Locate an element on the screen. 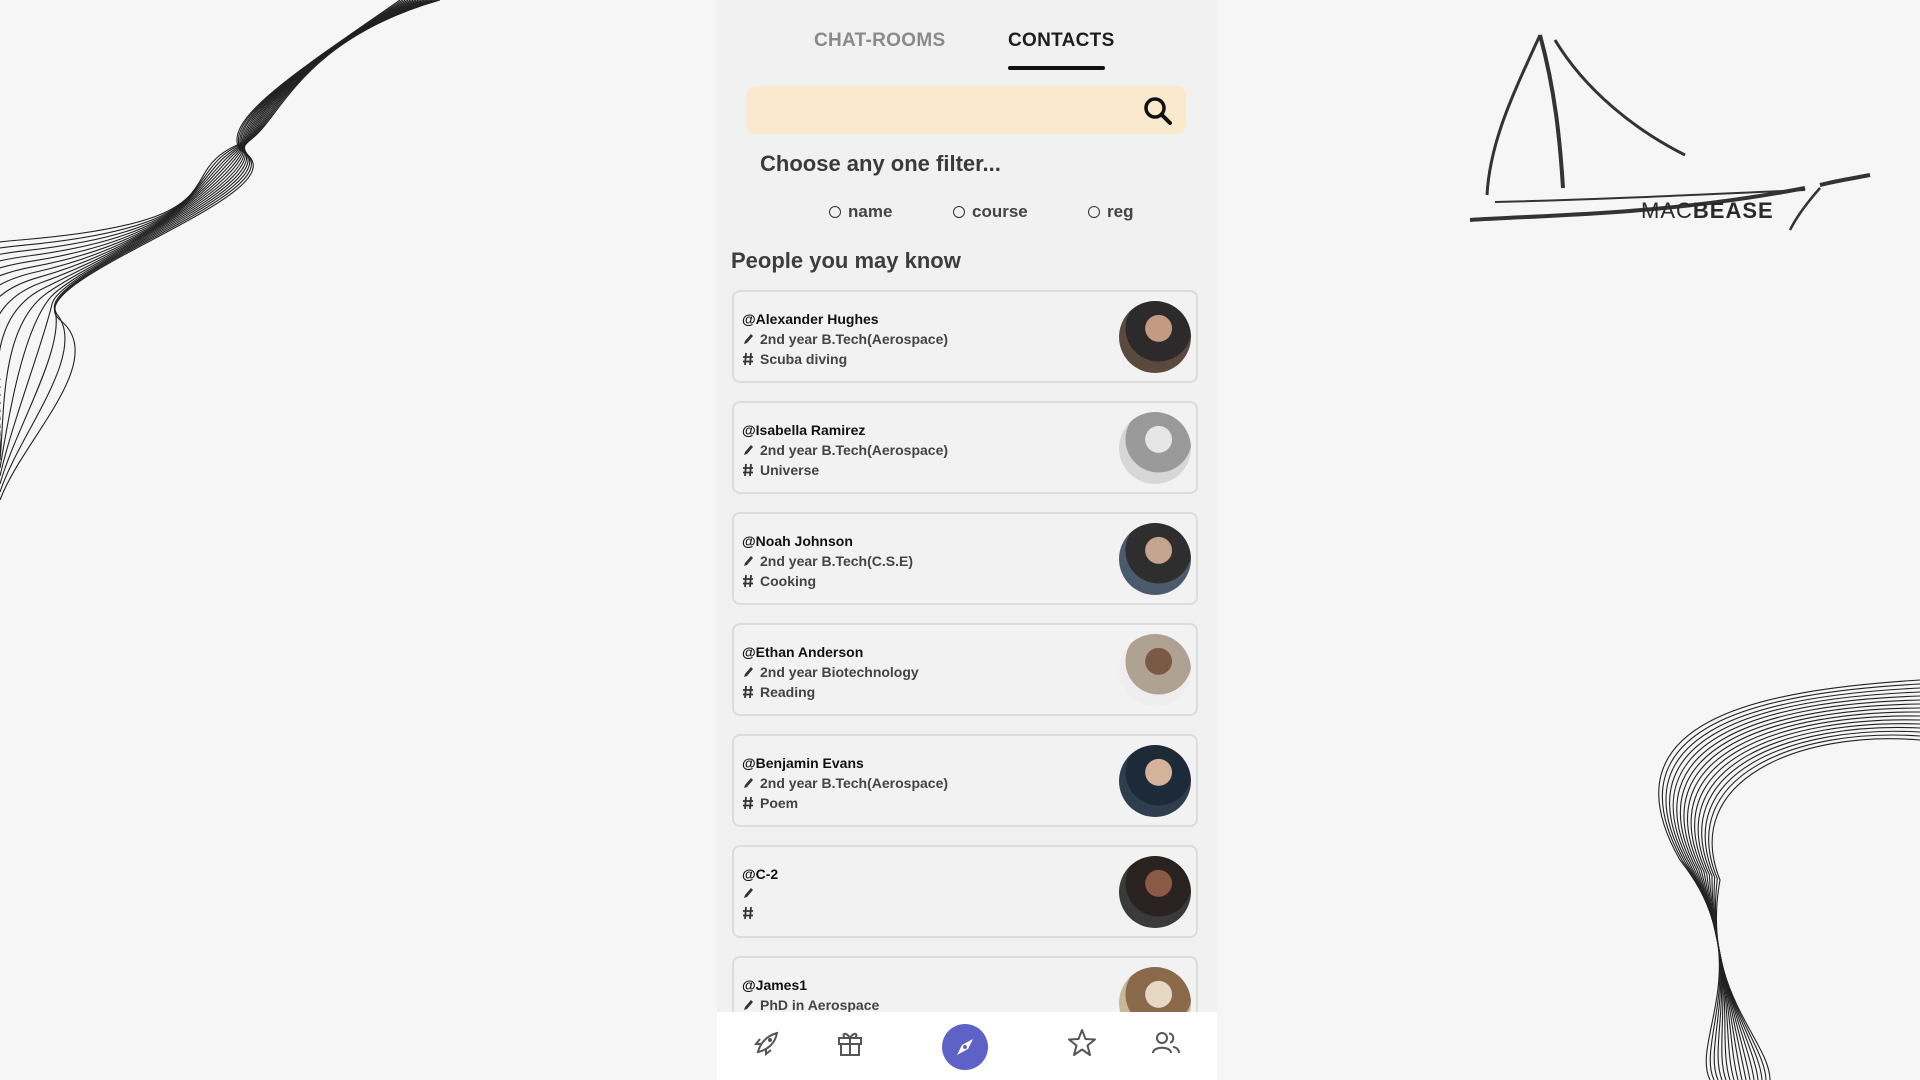 The height and width of the screenshot is (1080, 1920). contact-interest-line is located at coordinates (751, 913).